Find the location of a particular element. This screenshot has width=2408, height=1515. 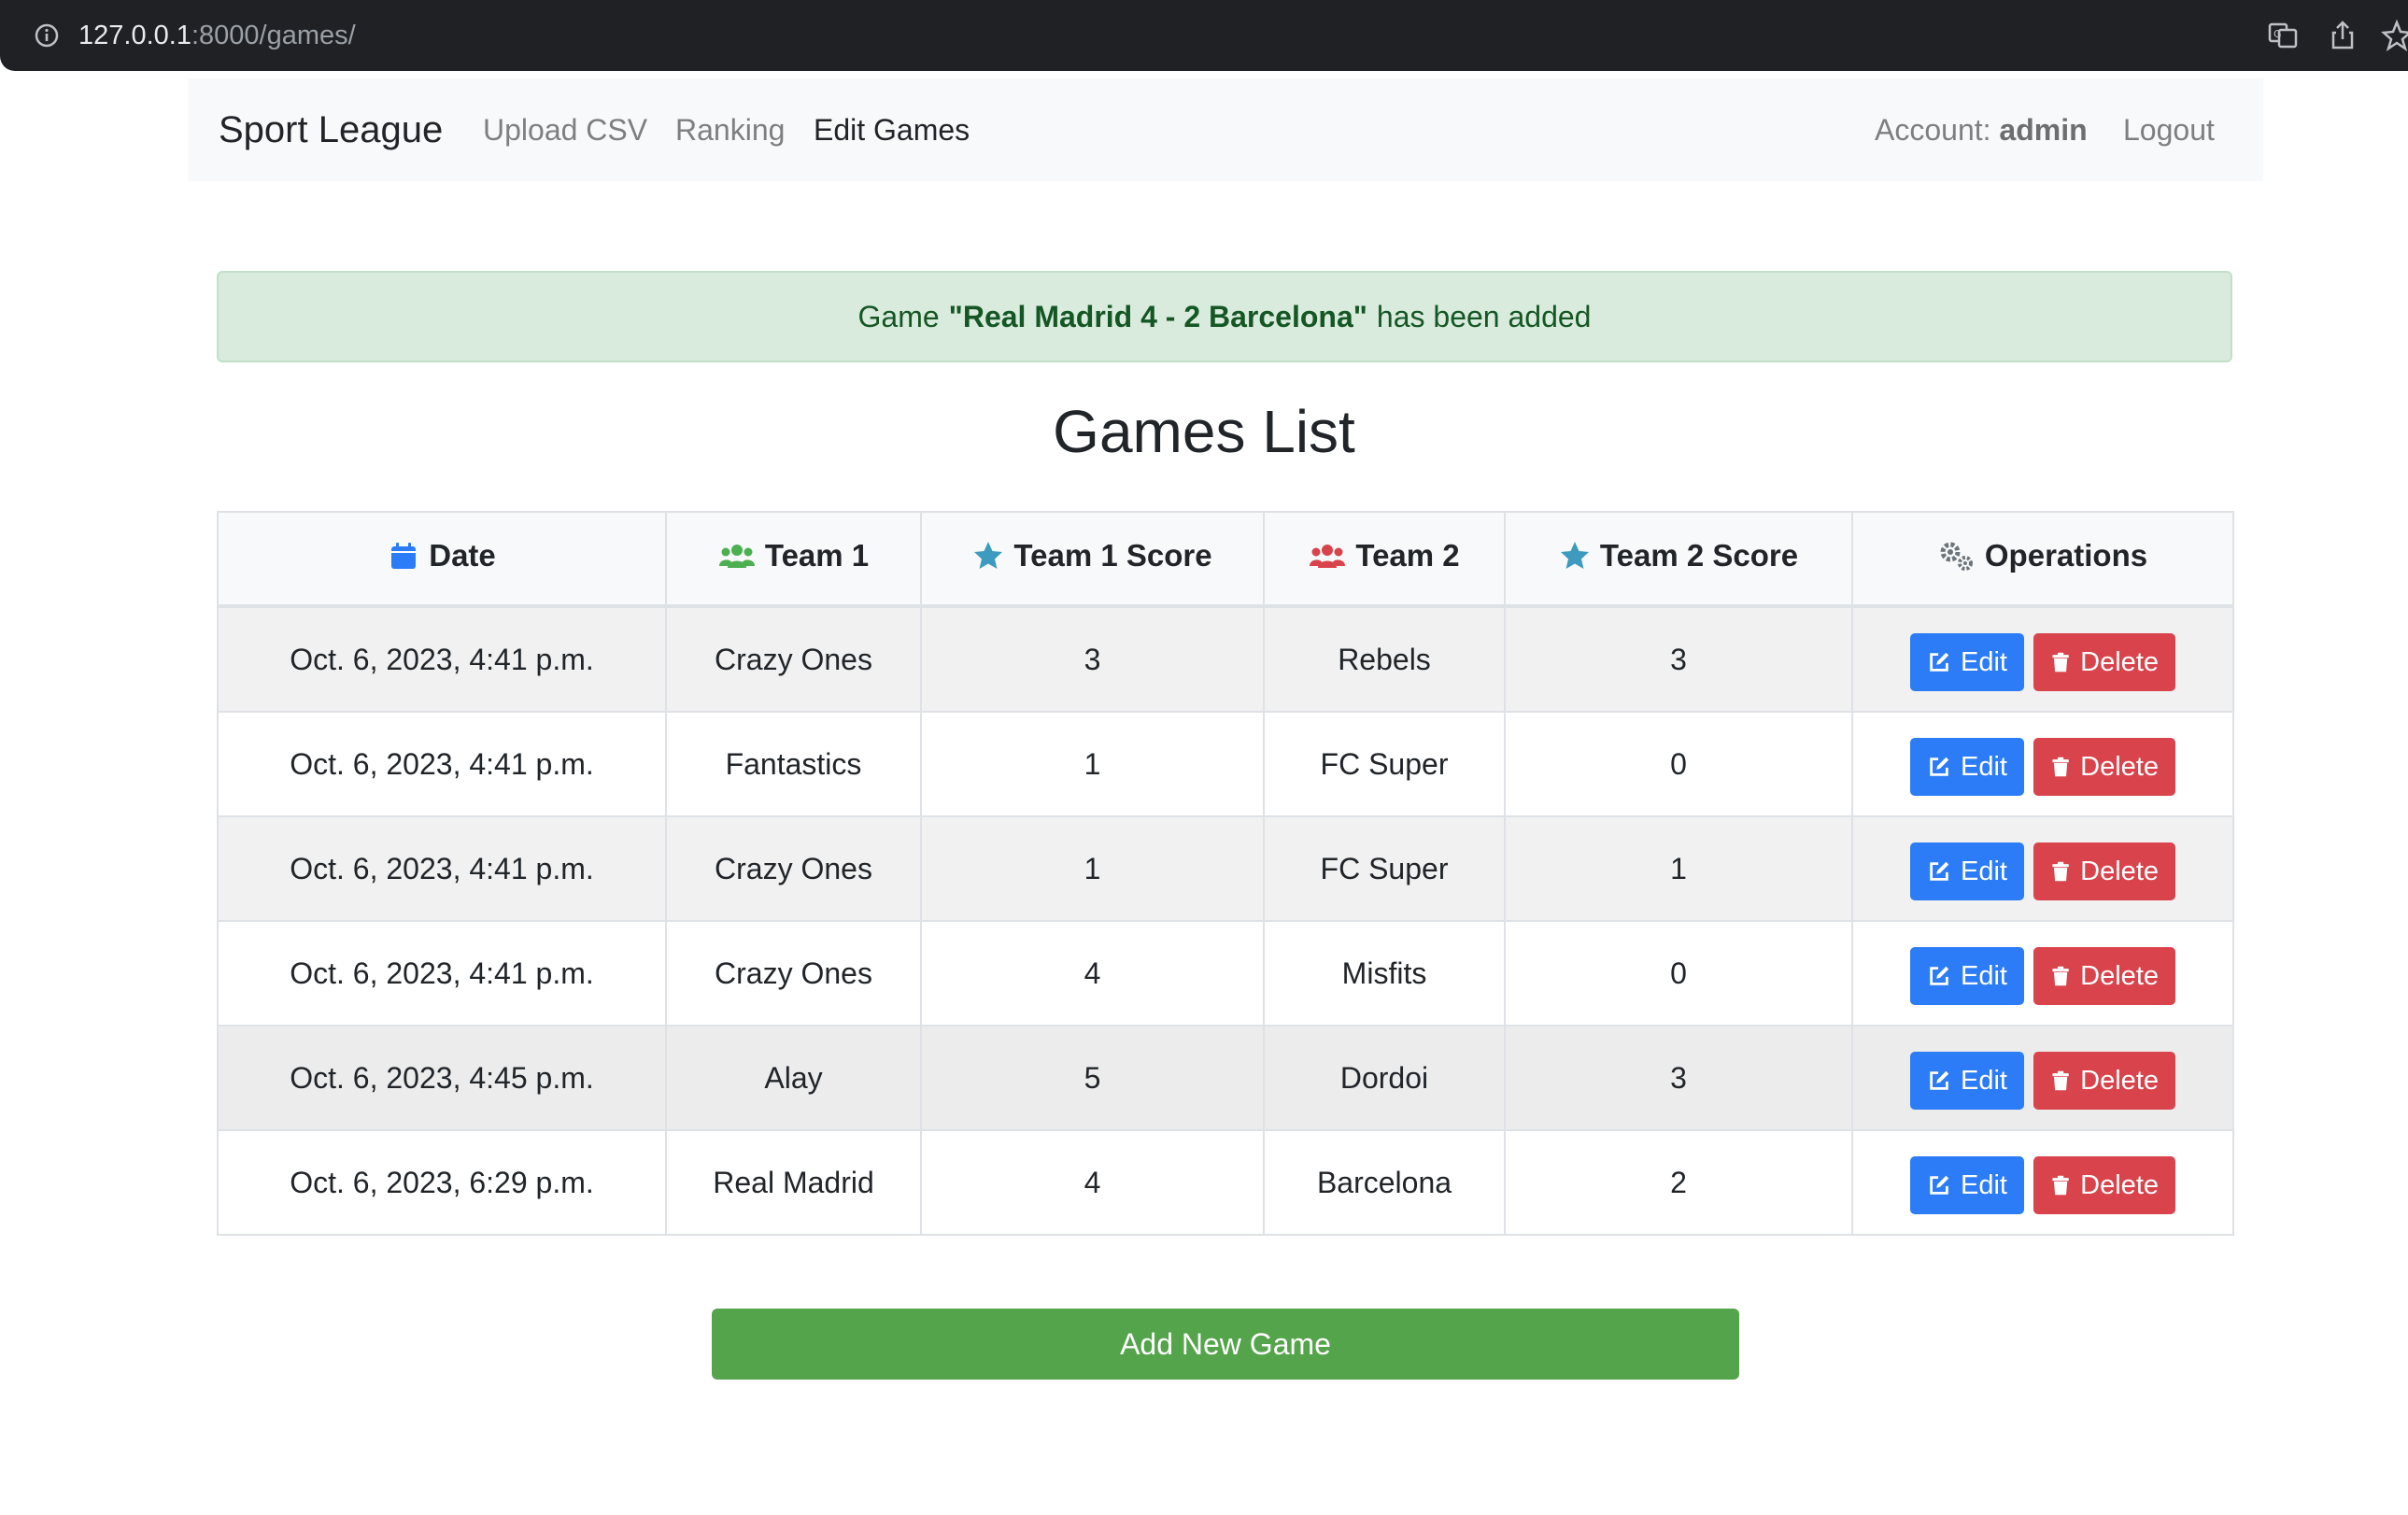

address-bar-url: 127.0.0.1:8000/games/ is located at coordinates (217, 35).